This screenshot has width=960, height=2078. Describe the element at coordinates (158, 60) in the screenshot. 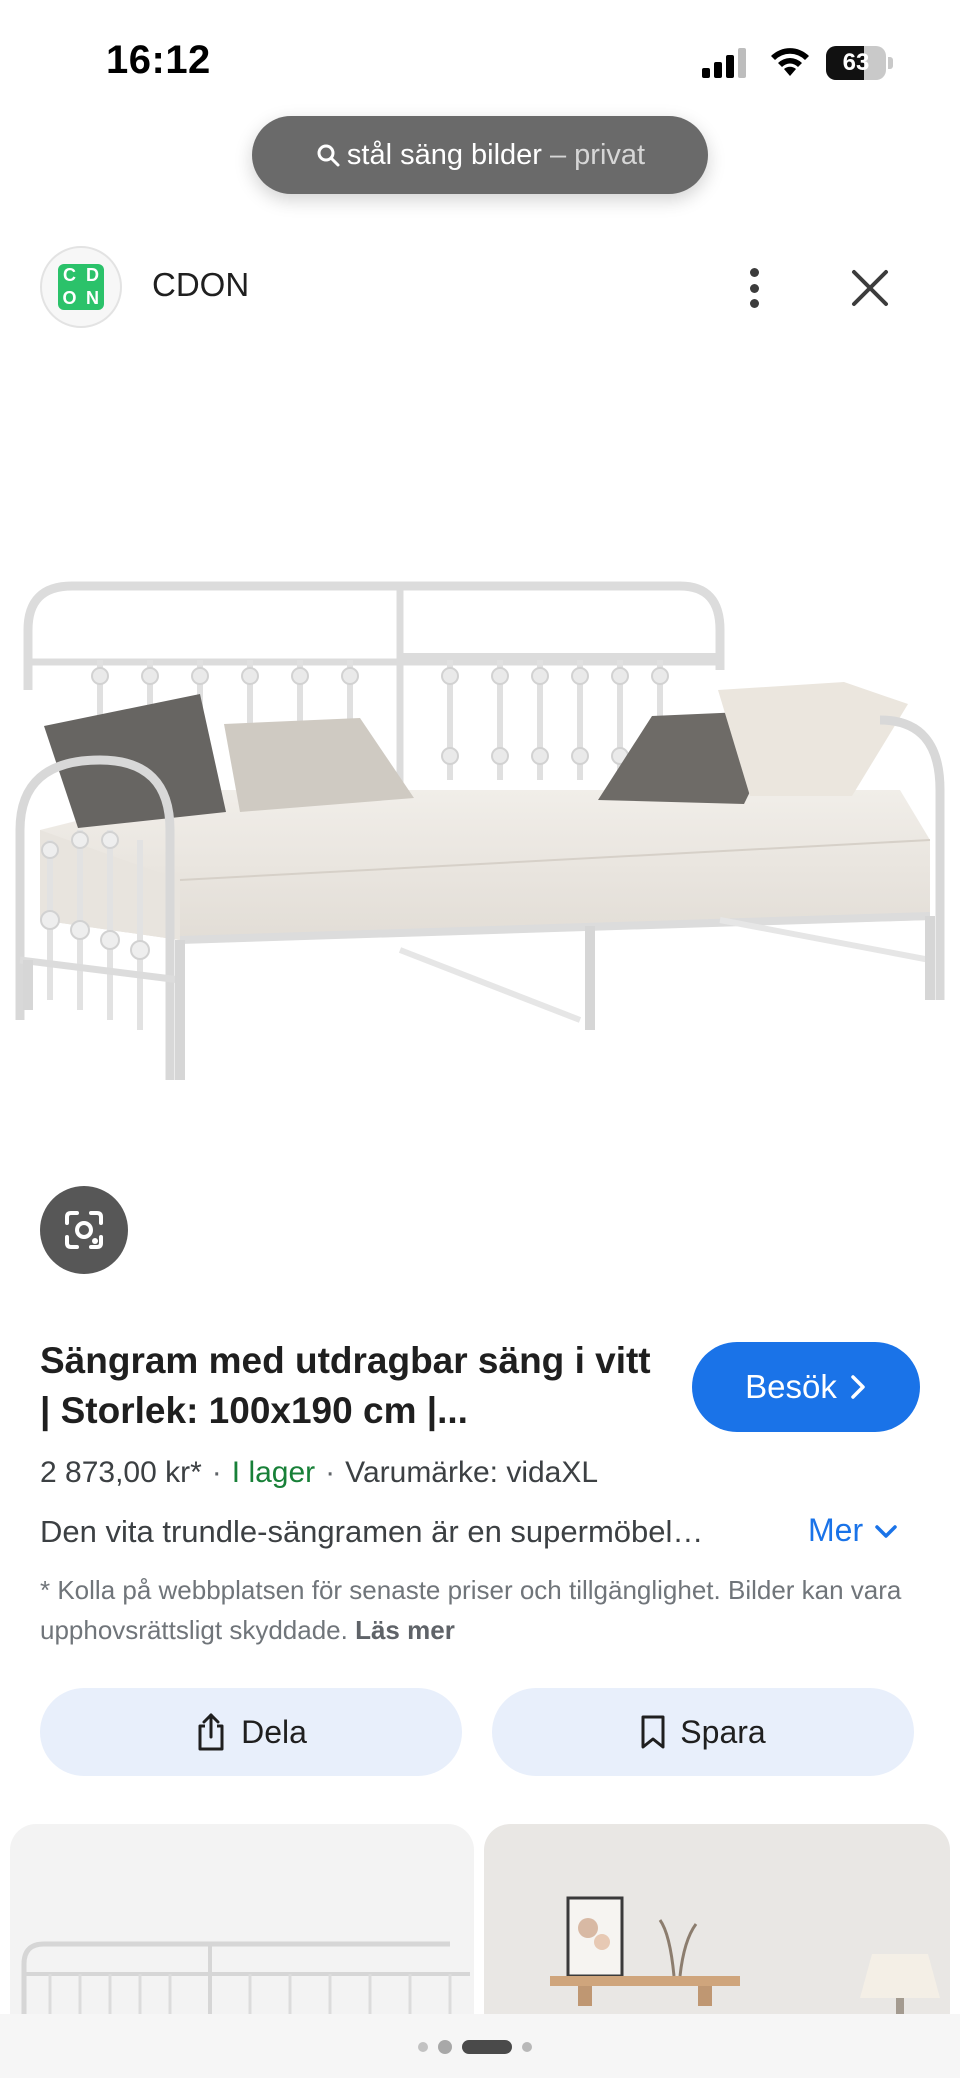

I see `clock-time: 16:12` at that location.